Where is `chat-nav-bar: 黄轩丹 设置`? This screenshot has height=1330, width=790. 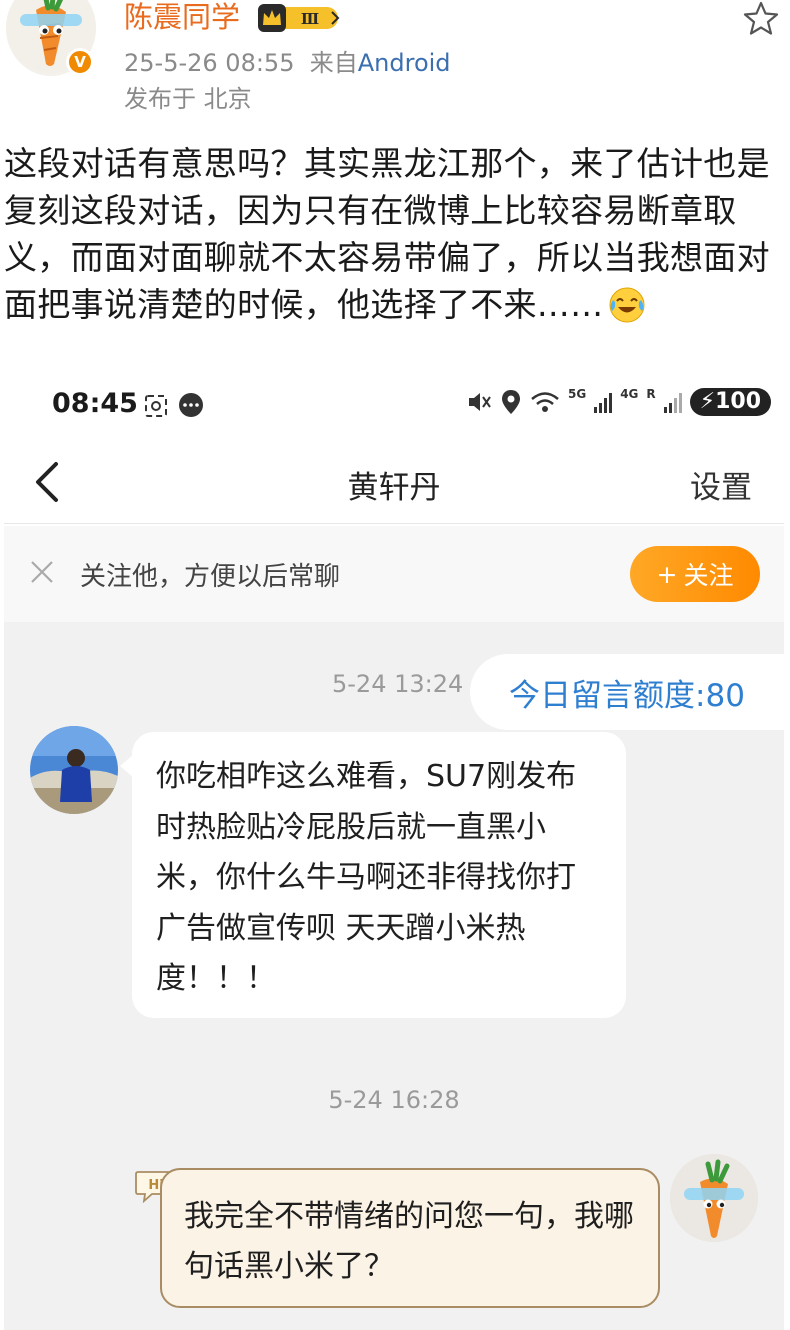 chat-nav-bar: 黄轩丹 设置 is located at coordinates (394, 483).